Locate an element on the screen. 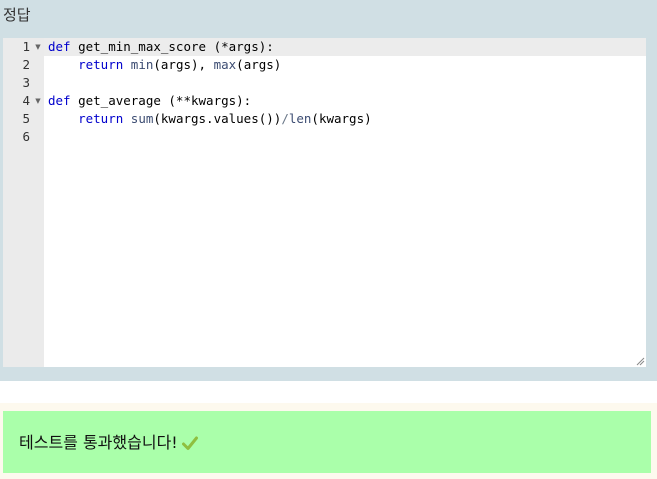  answer-title: 정답 is located at coordinates (17, 15).